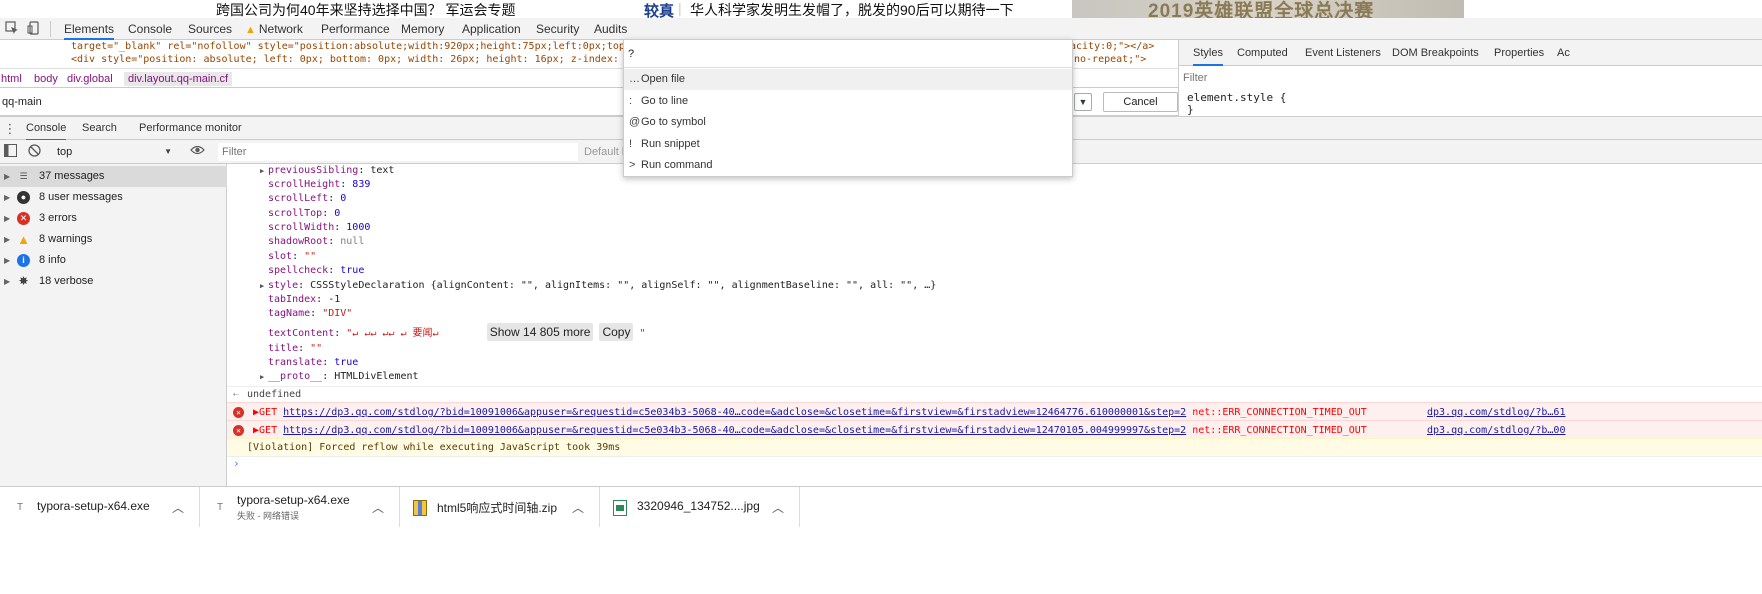 The image size is (1762, 594). Describe the element at coordinates (34, 152) in the screenshot. I see `clear-console-icon` at that location.